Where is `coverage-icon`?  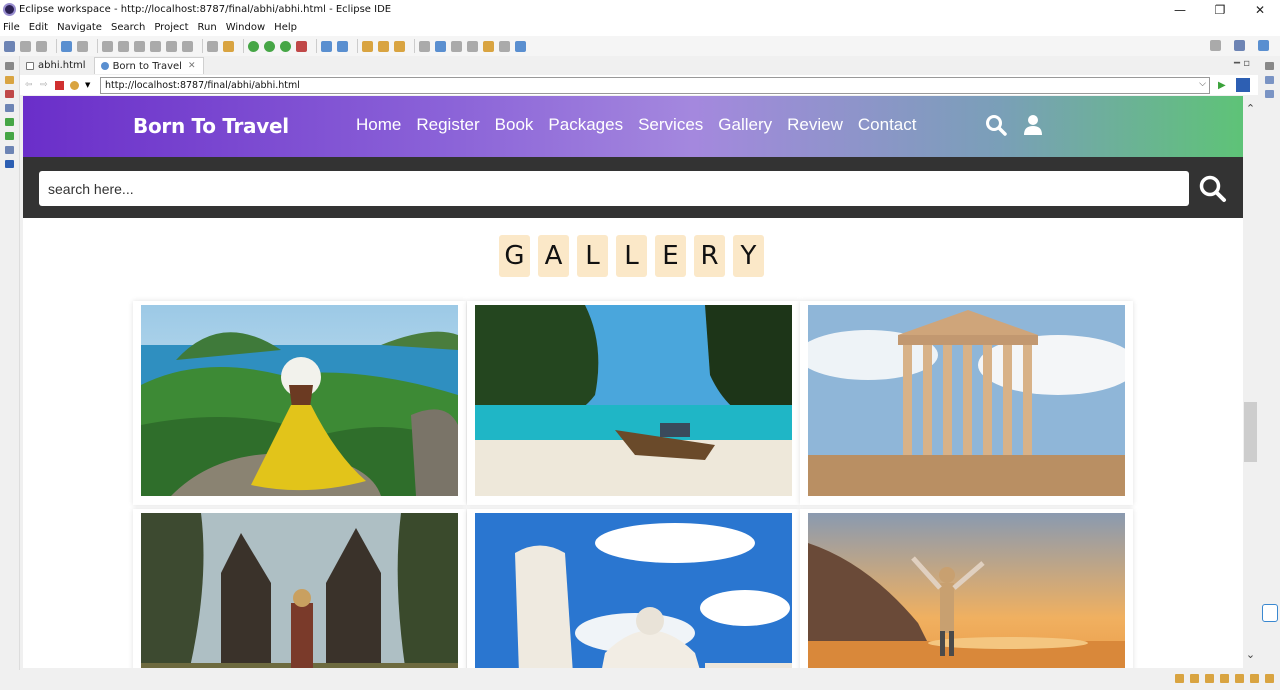
coverage-icon is located at coordinates (285, 46).